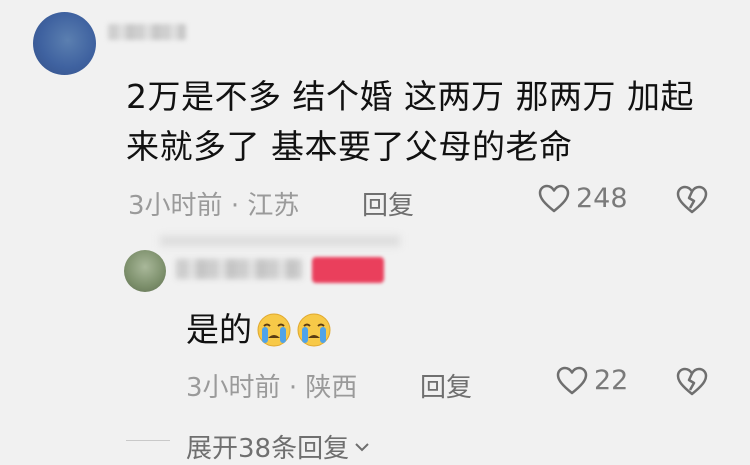 The height and width of the screenshot is (465, 750). What do you see at coordinates (446, 385) in the screenshot?
I see `reply-reply-button: 回复` at bounding box center [446, 385].